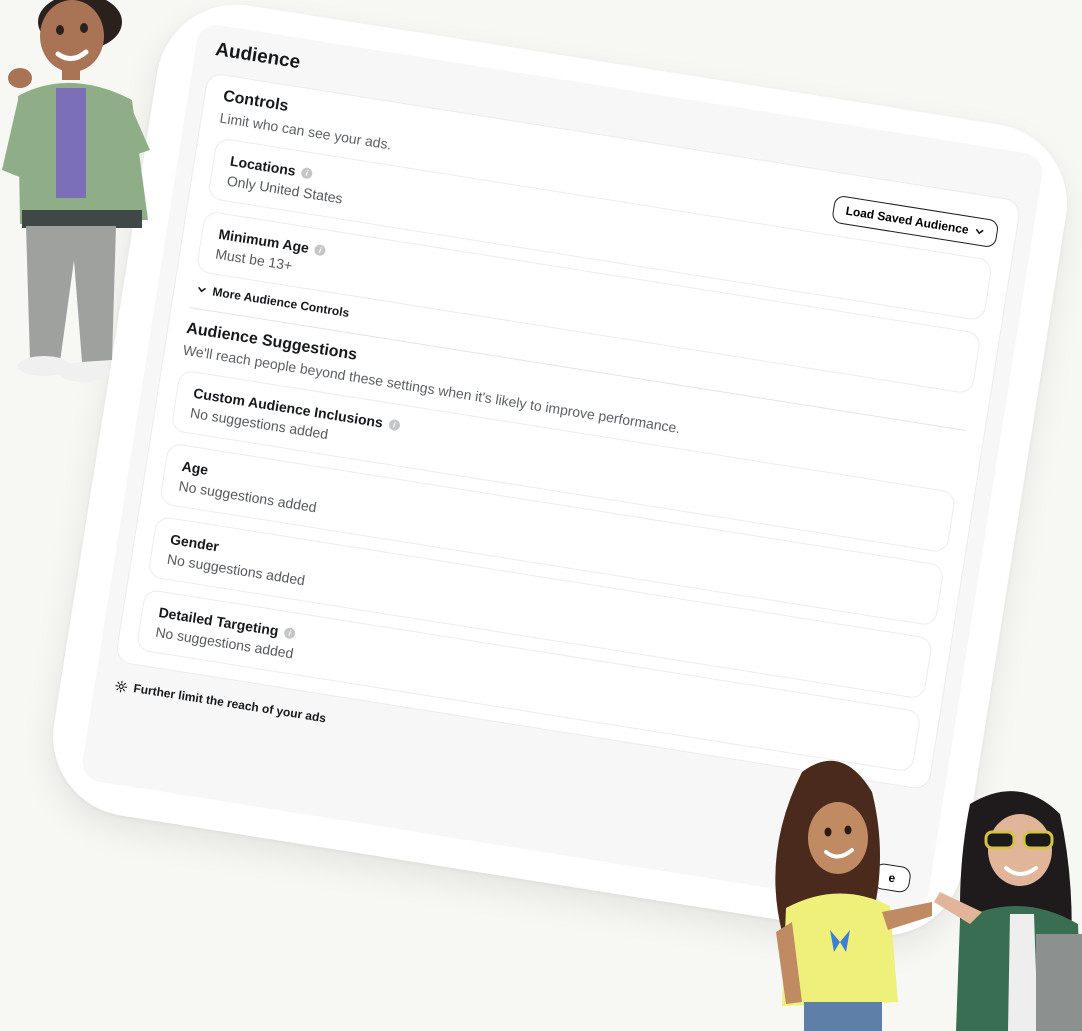 This screenshot has width=1082, height=1031. I want to click on avatar-girl-sunglasses, so click(1006, 907).